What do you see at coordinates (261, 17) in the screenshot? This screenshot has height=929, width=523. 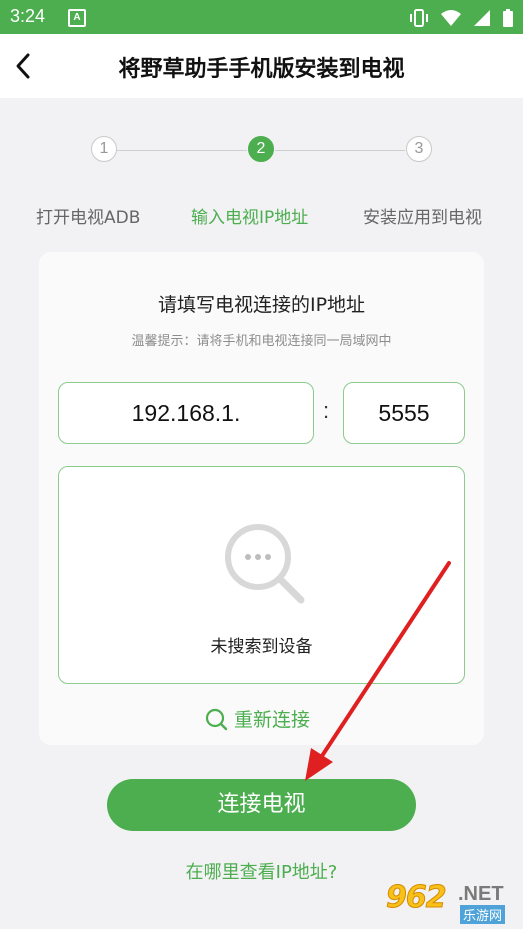 I see `status-bar: 3:24 A` at bounding box center [261, 17].